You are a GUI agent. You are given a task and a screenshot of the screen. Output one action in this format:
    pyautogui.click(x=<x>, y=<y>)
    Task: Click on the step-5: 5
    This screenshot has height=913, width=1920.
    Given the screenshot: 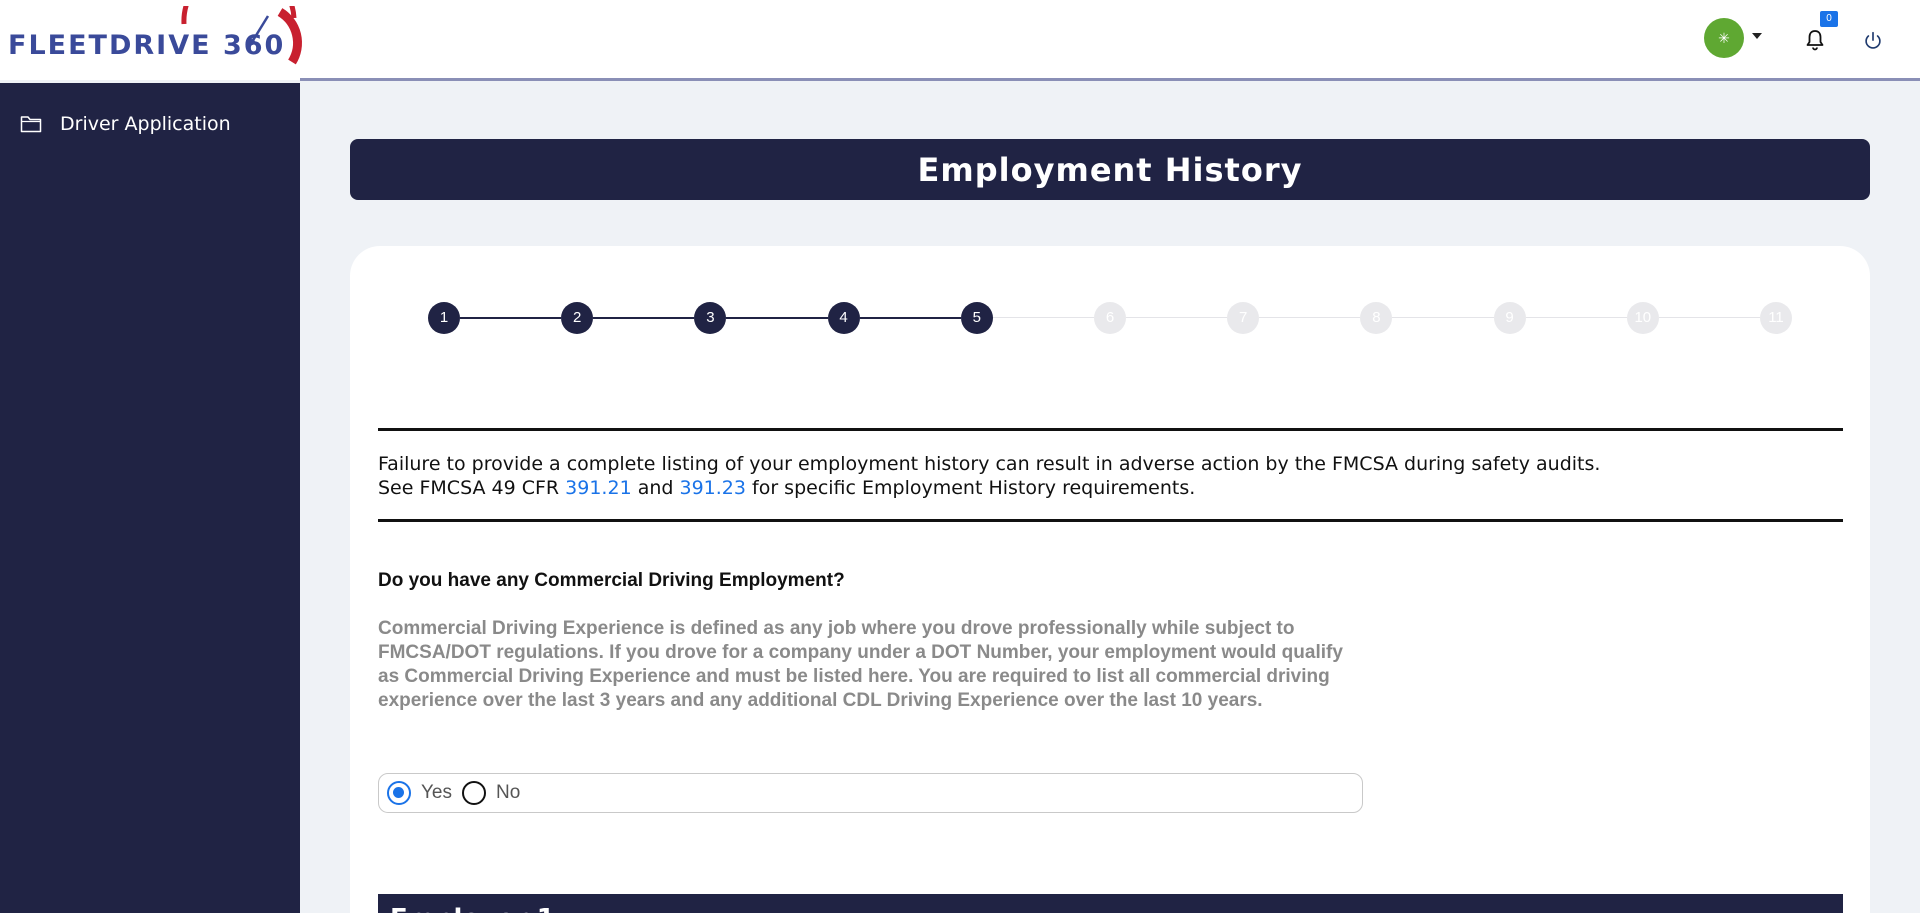 What is the action you would take?
    pyautogui.click(x=976, y=318)
    